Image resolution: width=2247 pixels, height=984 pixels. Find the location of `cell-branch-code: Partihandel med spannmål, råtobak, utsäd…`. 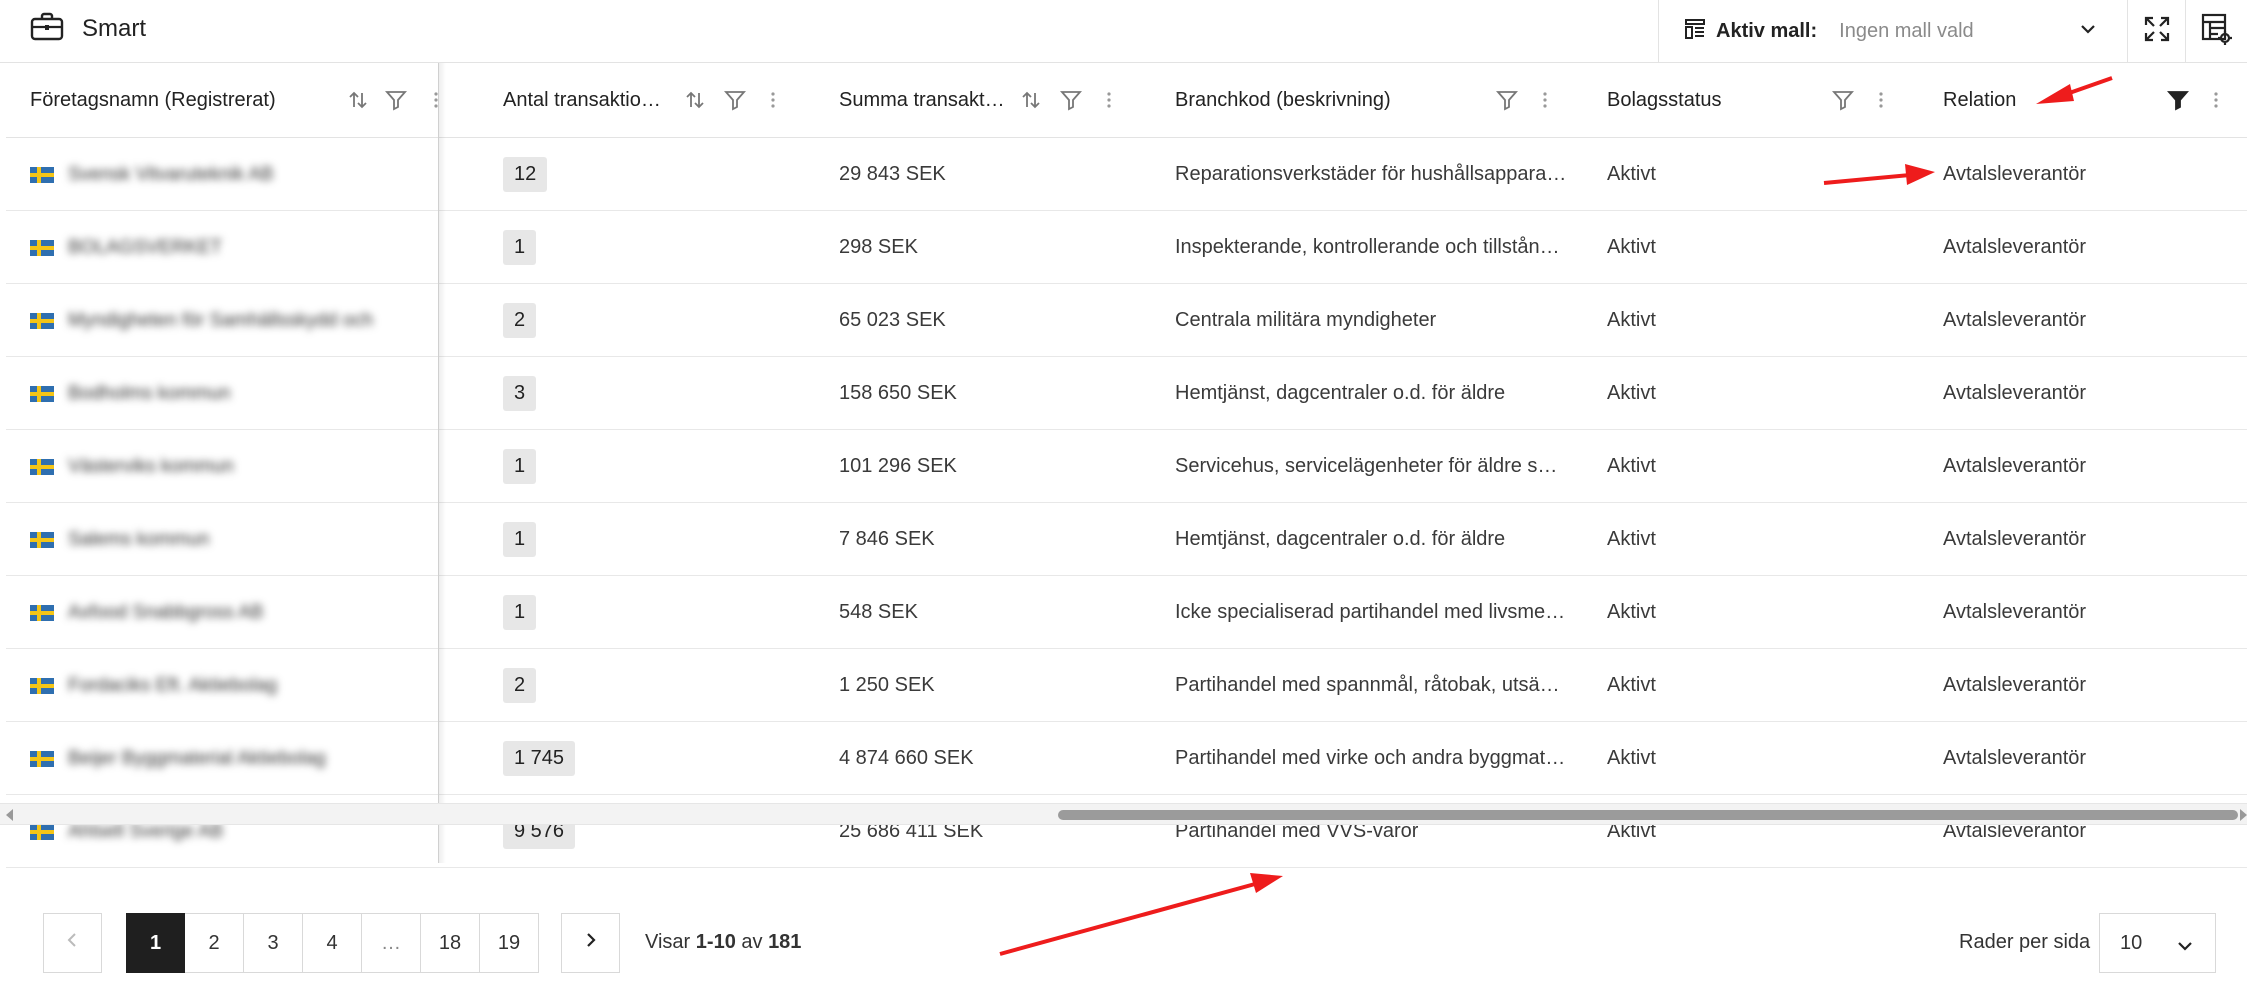

cell-branch-code: Partihandel med spannmål, råtobak, utsäd… is located at coordinates (1371, 685).